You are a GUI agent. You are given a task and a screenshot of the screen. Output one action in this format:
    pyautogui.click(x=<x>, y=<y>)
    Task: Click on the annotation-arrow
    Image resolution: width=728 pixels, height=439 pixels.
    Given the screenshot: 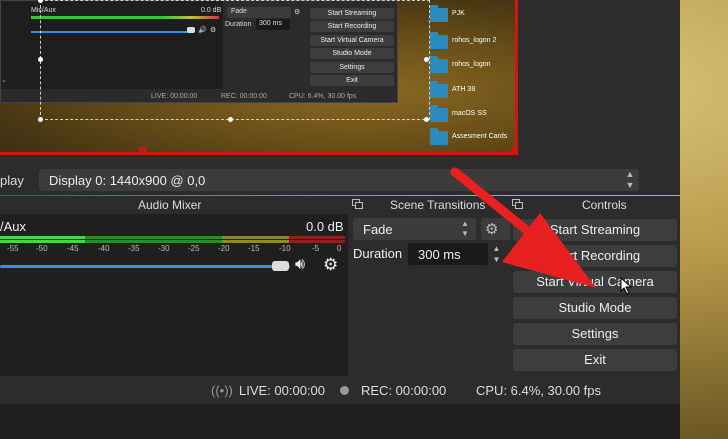 What is the action you would take?
    pyautogui.click(x=523, y=227)
    